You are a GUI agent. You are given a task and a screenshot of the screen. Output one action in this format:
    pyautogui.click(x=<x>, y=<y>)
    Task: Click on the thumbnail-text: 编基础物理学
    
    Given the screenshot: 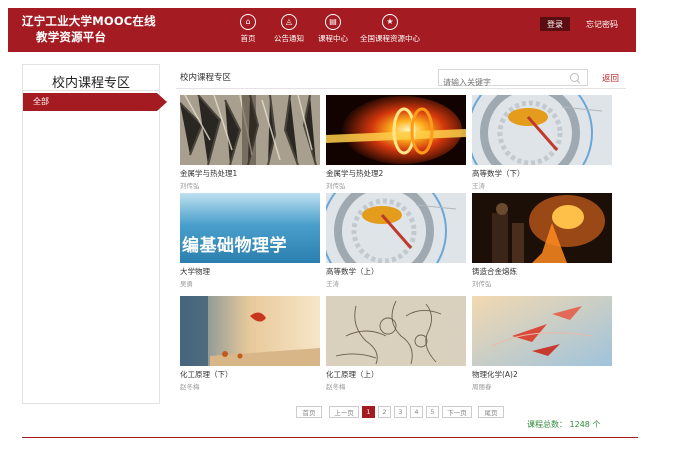 What is the action you would take?
    pyautogui.click(x=234, y=246)
    